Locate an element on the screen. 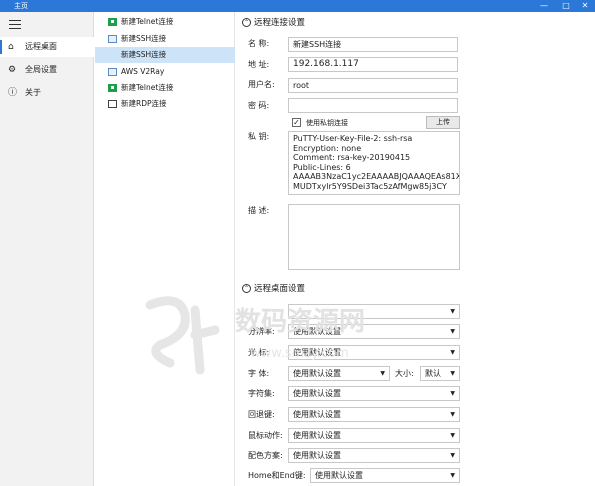  name-input: 新建SSH连接 is located at coordinates (373, 44).